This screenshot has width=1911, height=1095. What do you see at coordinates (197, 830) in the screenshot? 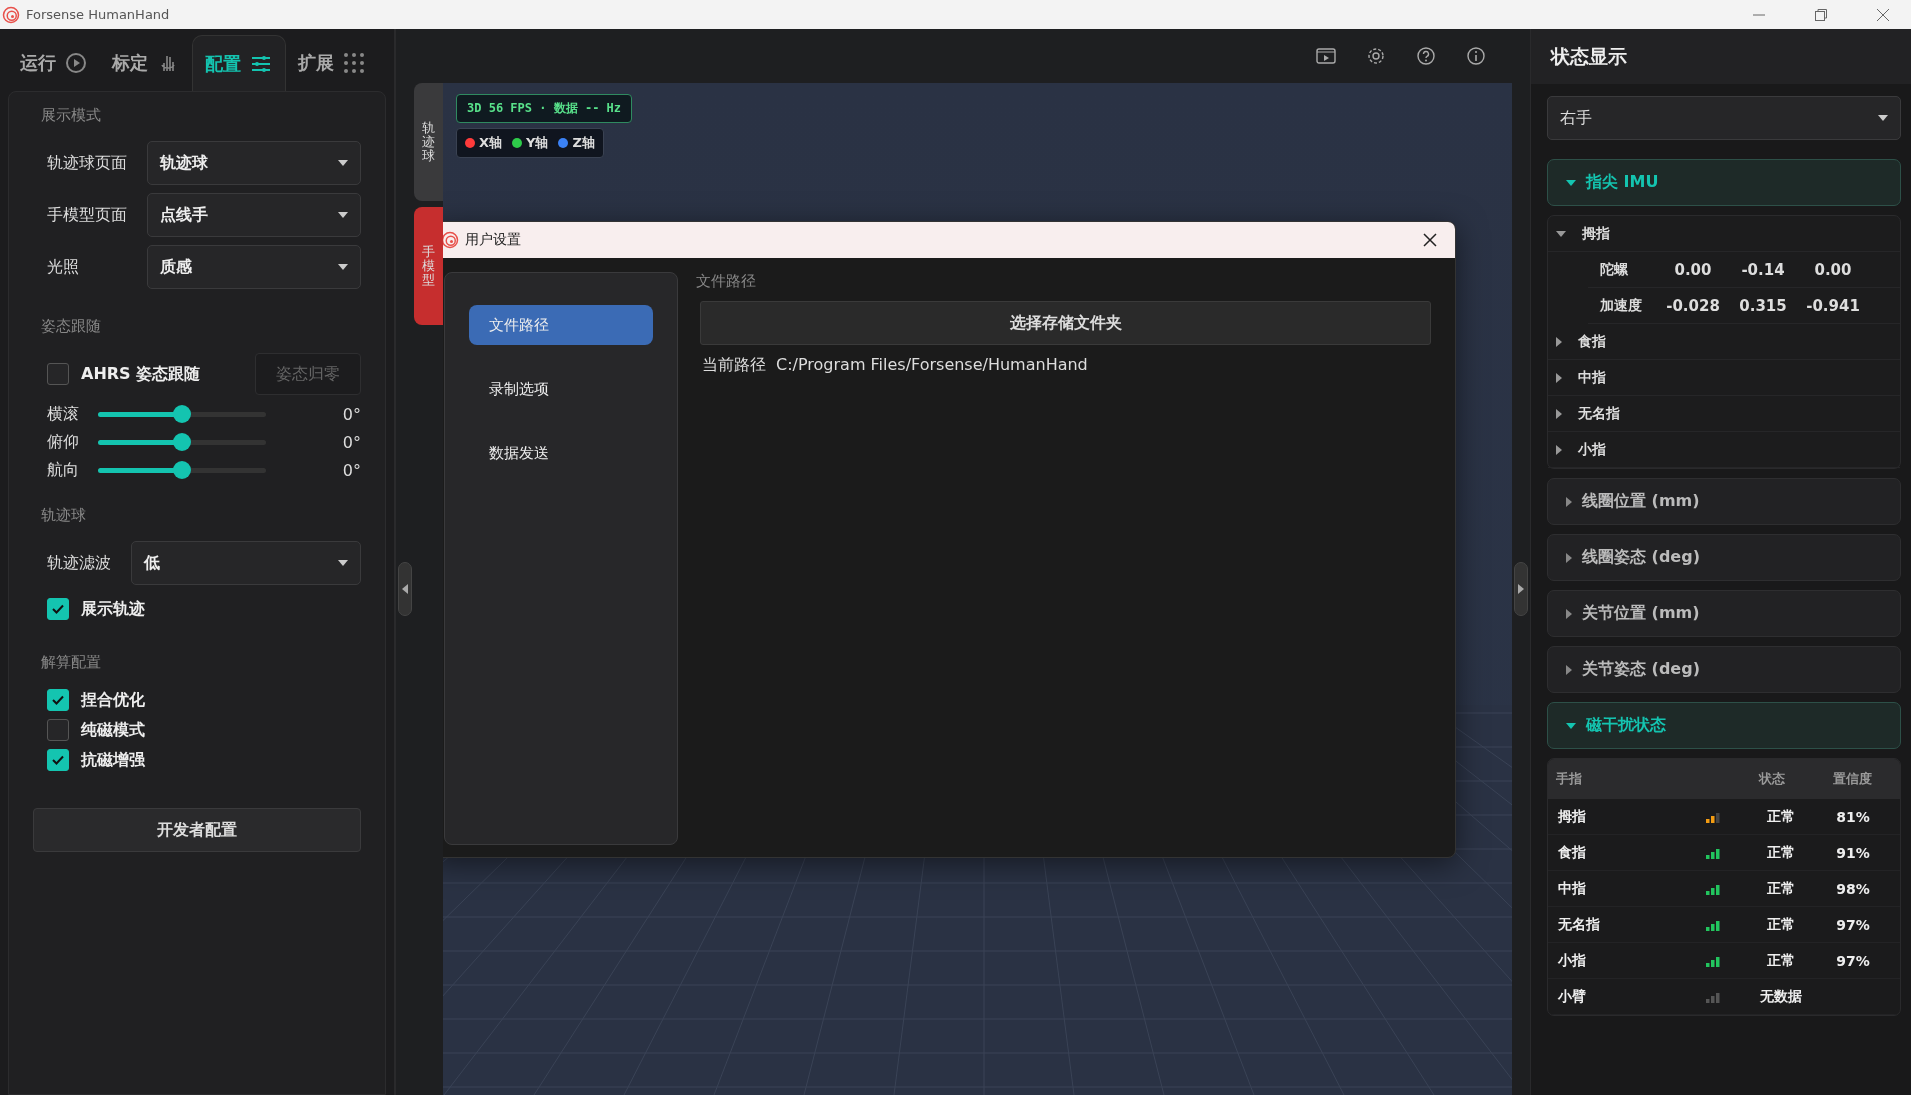
I see `developer-config-button: 开发者配置` at bounding box center [197, 830].